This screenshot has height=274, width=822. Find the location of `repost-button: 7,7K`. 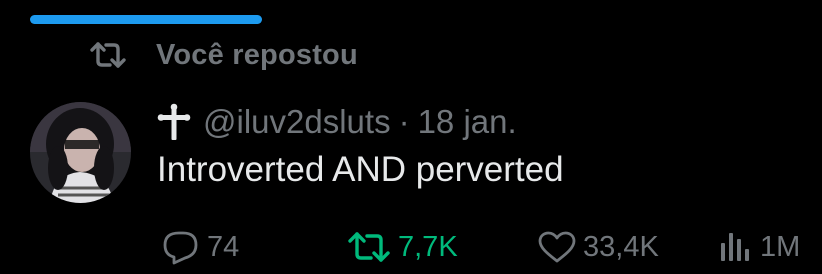

repost-button: 7,7K is located at coordinates (401, 247).